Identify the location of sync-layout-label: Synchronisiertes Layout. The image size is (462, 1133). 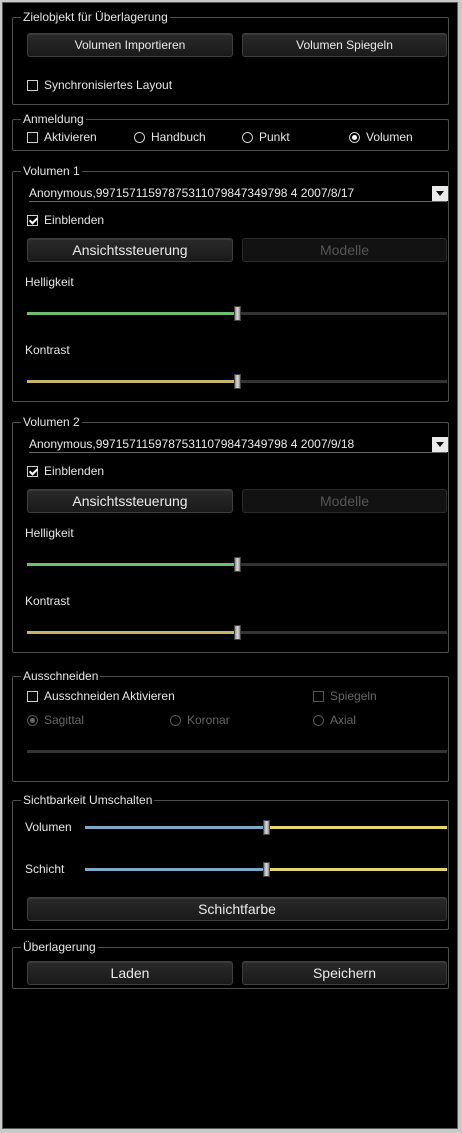
(108, 85).